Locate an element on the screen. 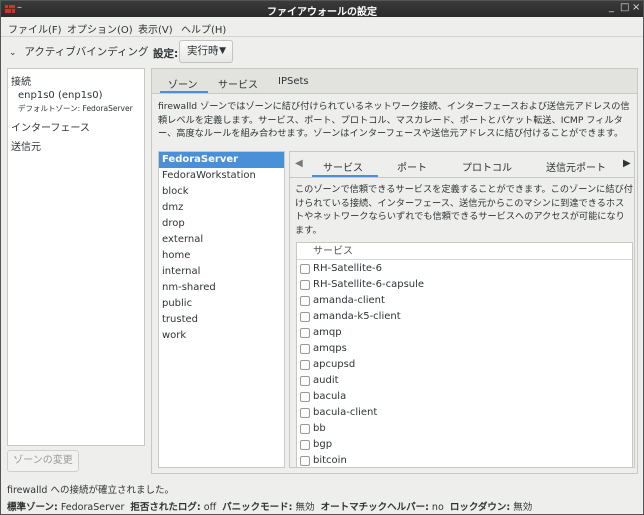  zone-item-public: public is located at coordinates (221, 304).